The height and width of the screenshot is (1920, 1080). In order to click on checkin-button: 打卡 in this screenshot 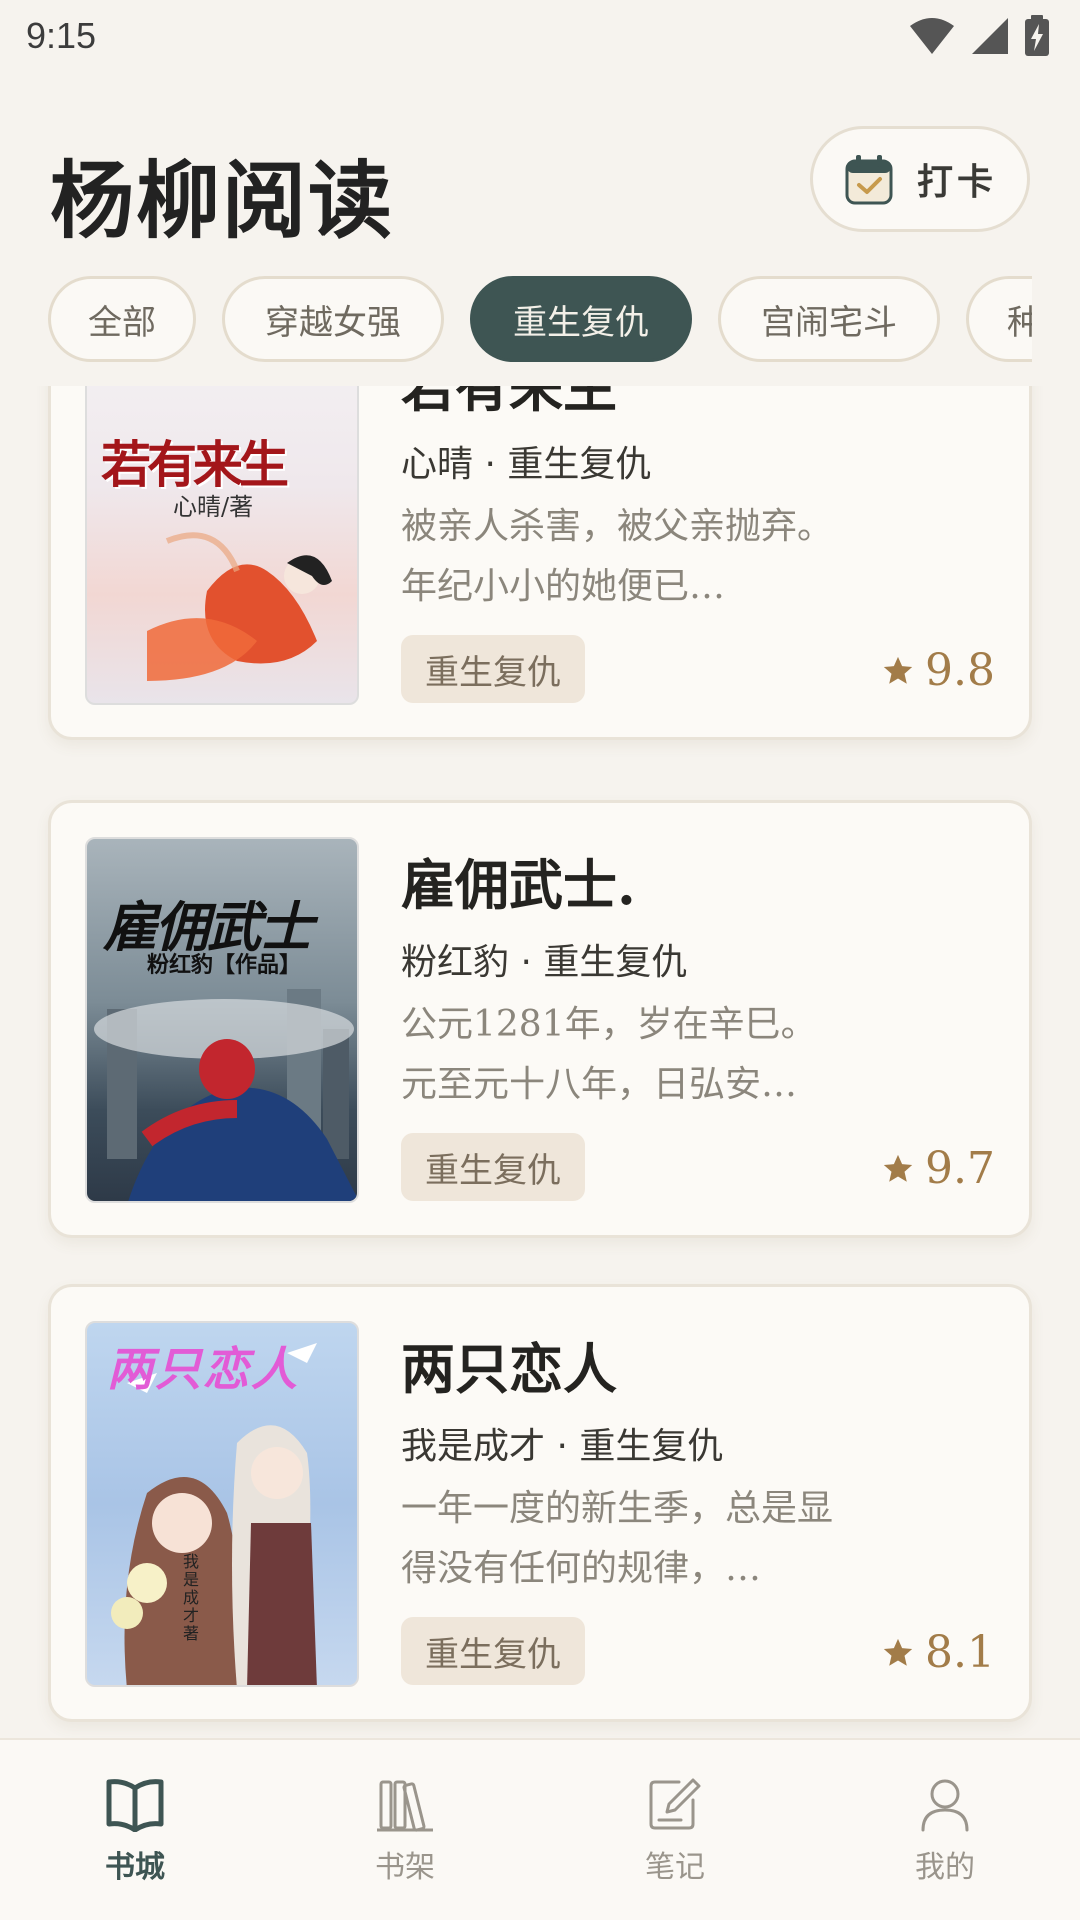, I will do `click(920, 179)`.